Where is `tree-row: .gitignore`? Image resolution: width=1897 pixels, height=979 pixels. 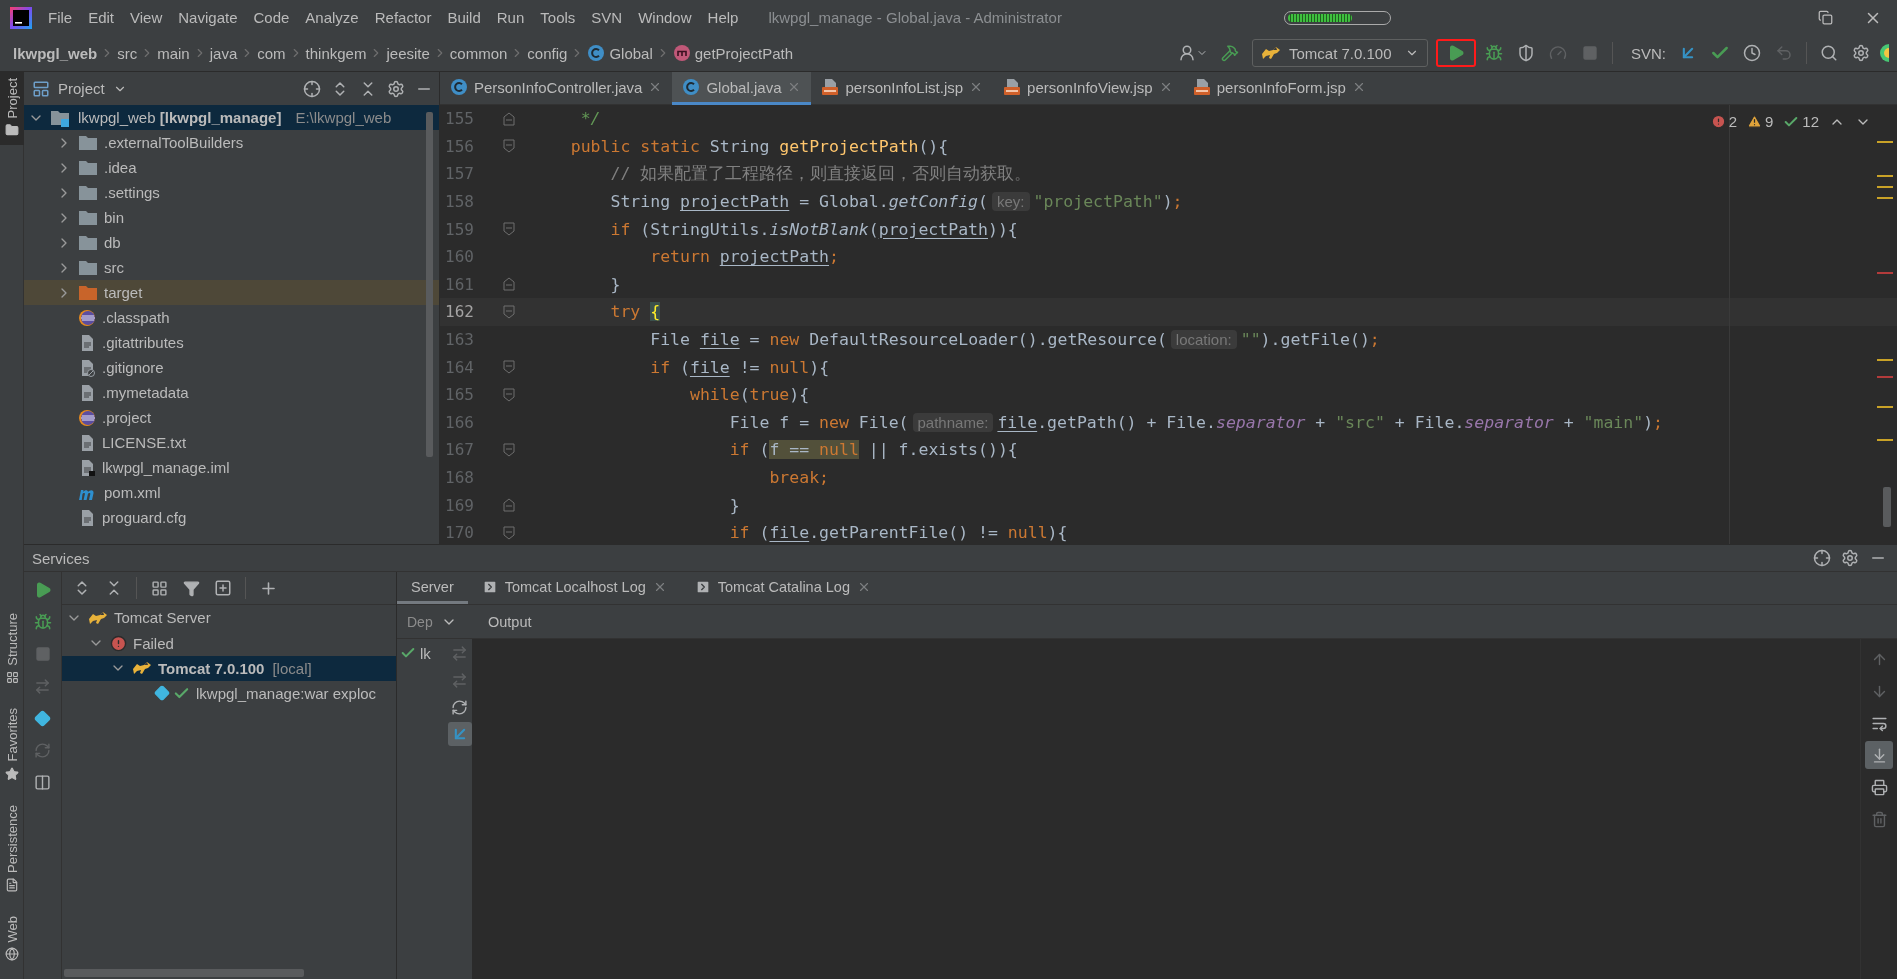
tree-row: .gitignore is located at coordinates (231, 367).